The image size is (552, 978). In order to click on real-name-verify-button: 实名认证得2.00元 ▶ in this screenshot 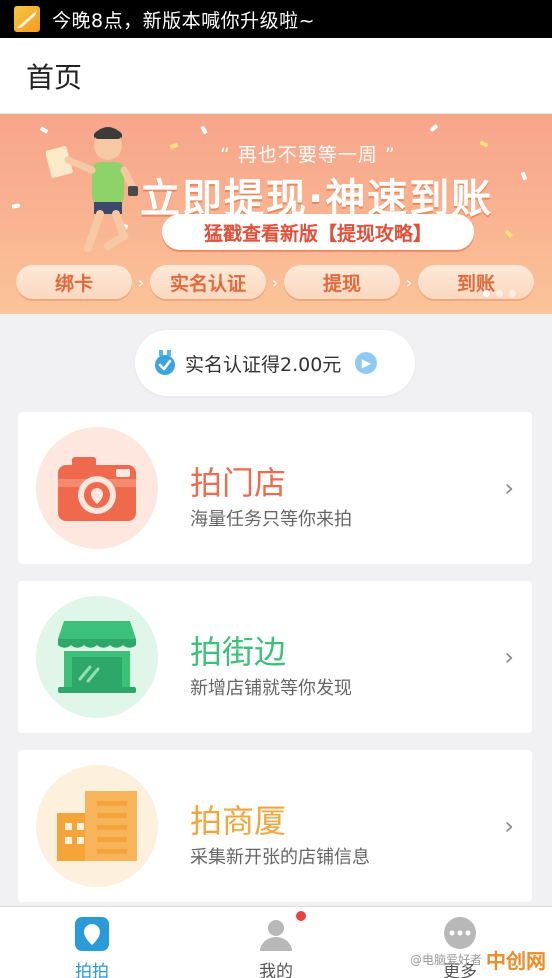, I will do `click(275, 363)`.